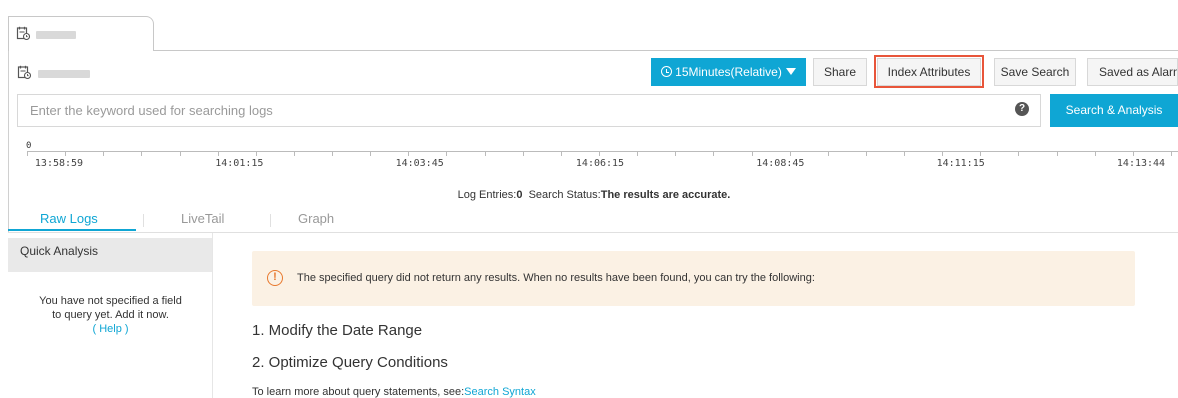 This screenshot has width=1178, height=398. Describe the element at coordinates (316, 218) in the screenshot. I see `tab-graph: Graph` at that location.